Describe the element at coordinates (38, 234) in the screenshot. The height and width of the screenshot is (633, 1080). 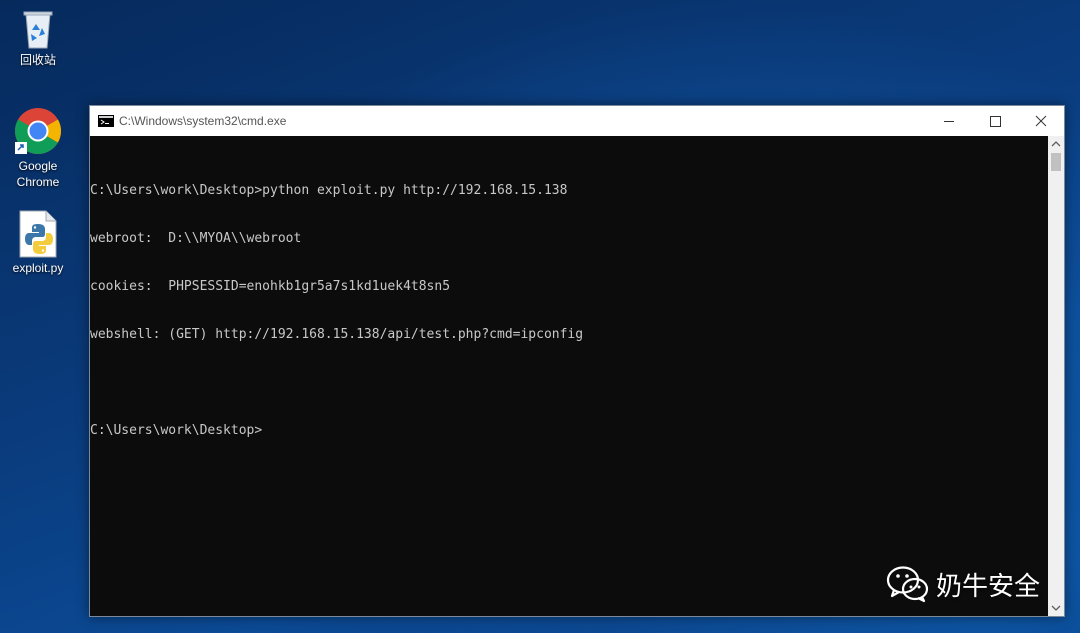
I see `python-file-icon` at that location.